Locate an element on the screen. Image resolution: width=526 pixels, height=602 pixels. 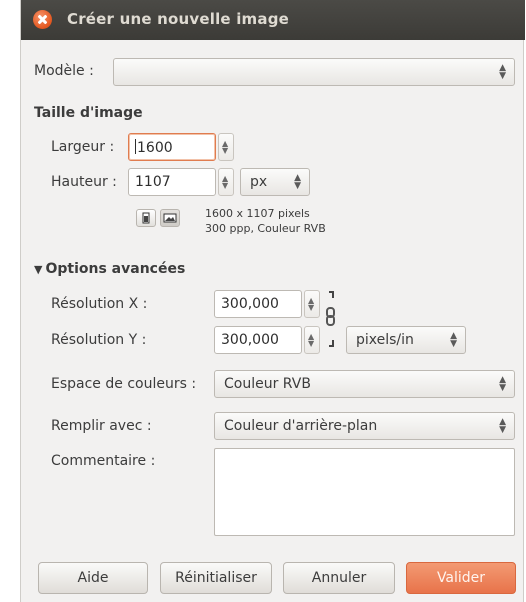
fill-combo: Couleur d'arrière-plan ▲ ▼ is located at coordinates (364, 426).